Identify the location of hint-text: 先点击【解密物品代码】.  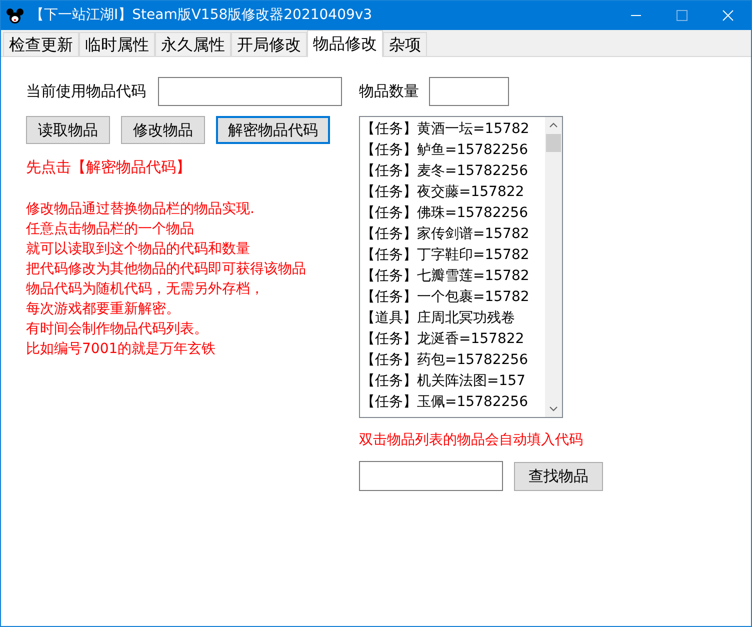
(109, 167).